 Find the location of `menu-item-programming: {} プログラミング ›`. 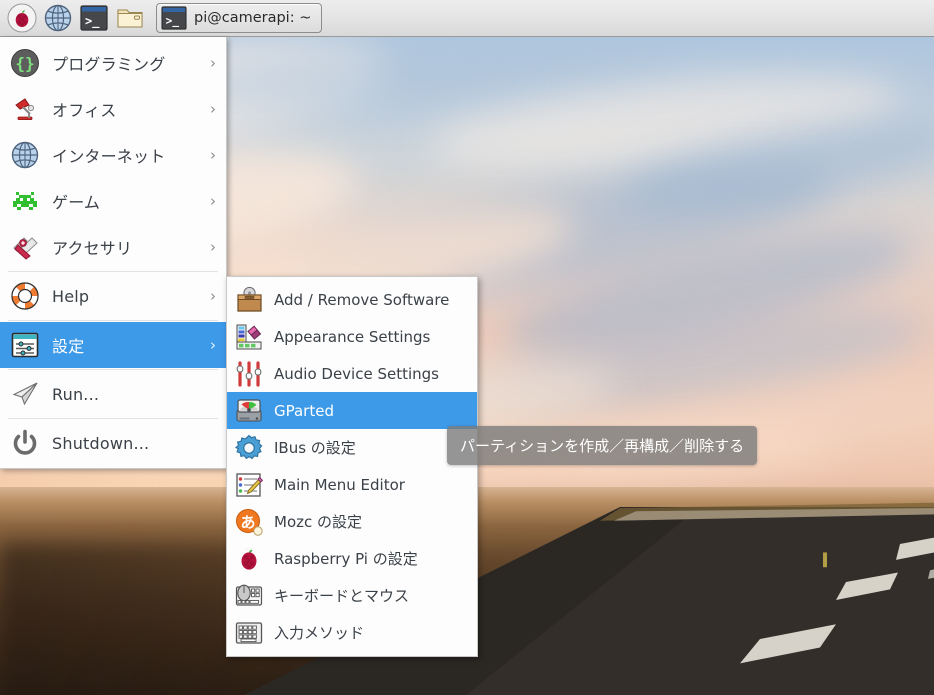

menu-item-programming: {} プログラミング › is located at coordinates (113, 63).